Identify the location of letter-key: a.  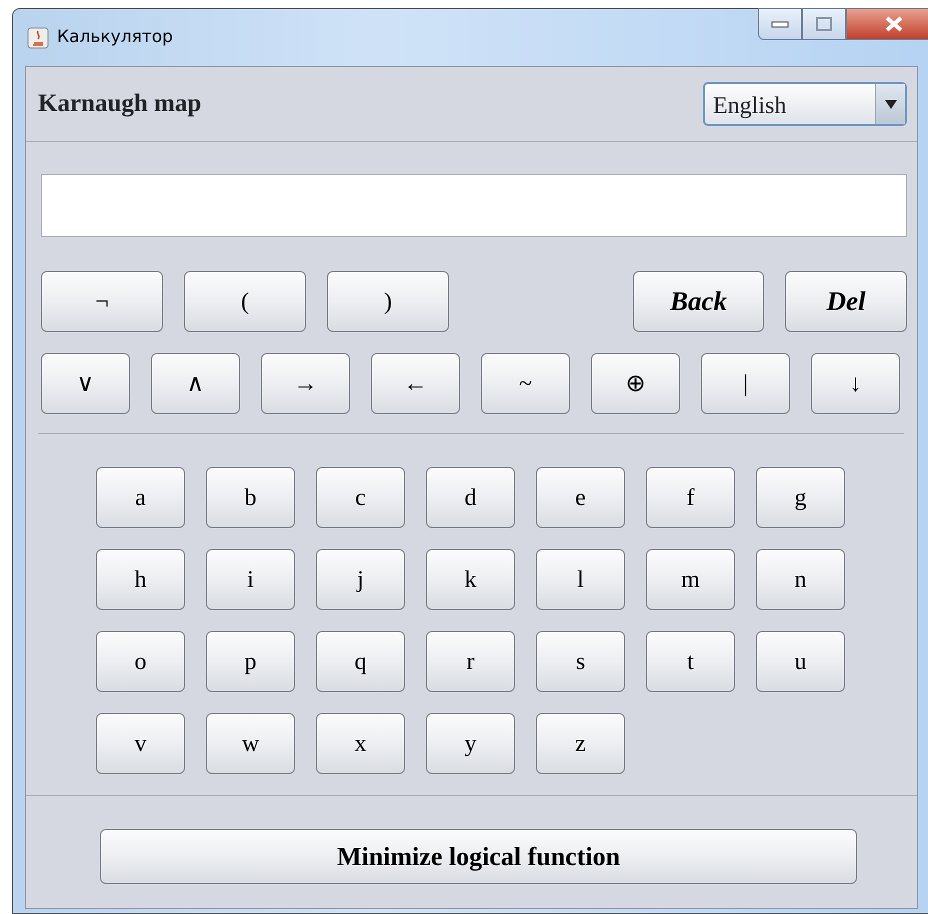
(140, 497).